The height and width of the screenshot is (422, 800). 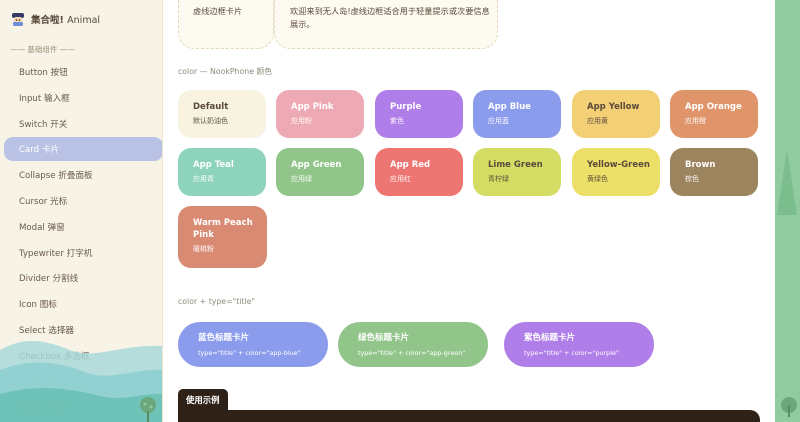 What do you see at coordinates (695, 121) in the screenshot?
I see `color-card-subtitle: 应用橙` at bounding box center [695, 121].